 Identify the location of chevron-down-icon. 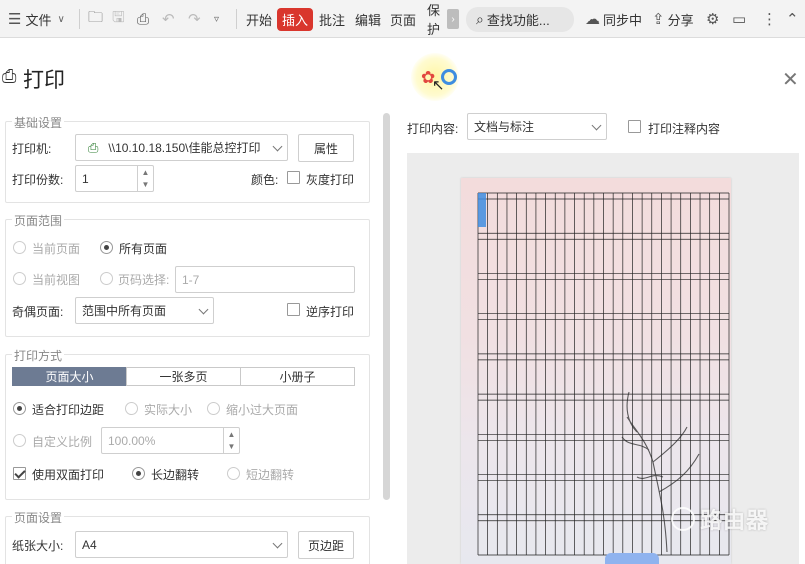
(596, 125).